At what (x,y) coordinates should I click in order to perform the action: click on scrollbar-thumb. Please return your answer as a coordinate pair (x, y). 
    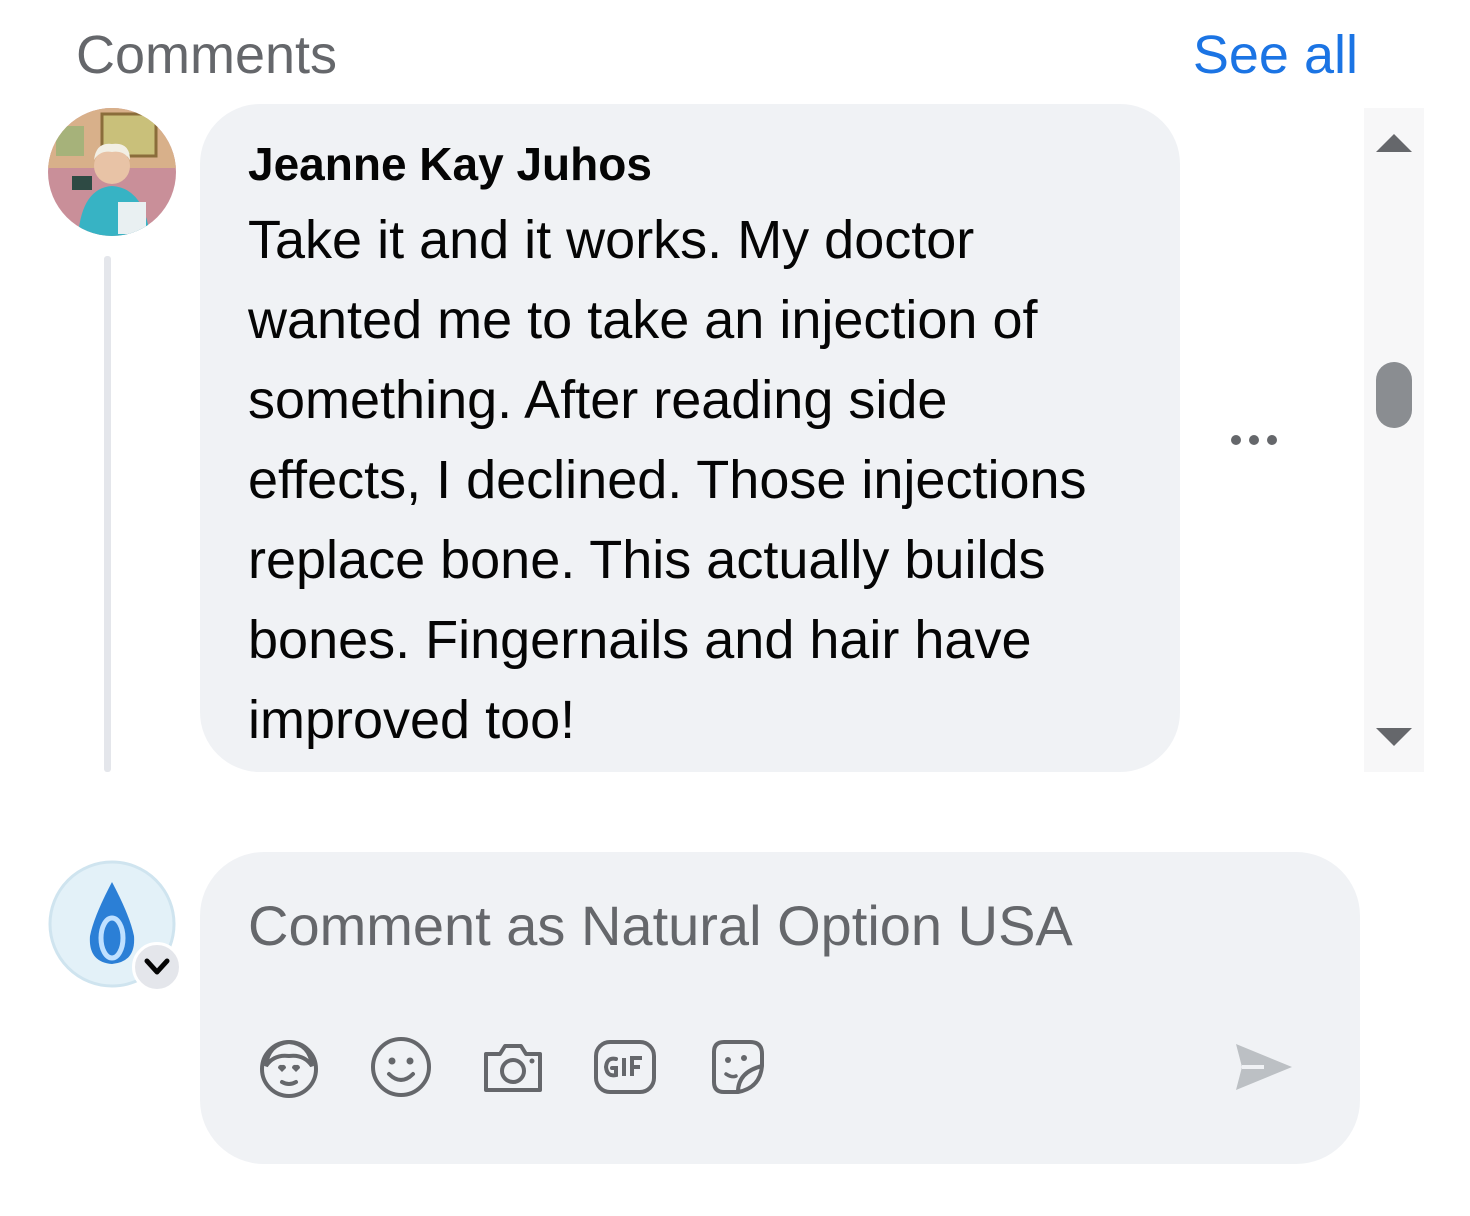
    Looking at the image, I should click on (1394, 395).